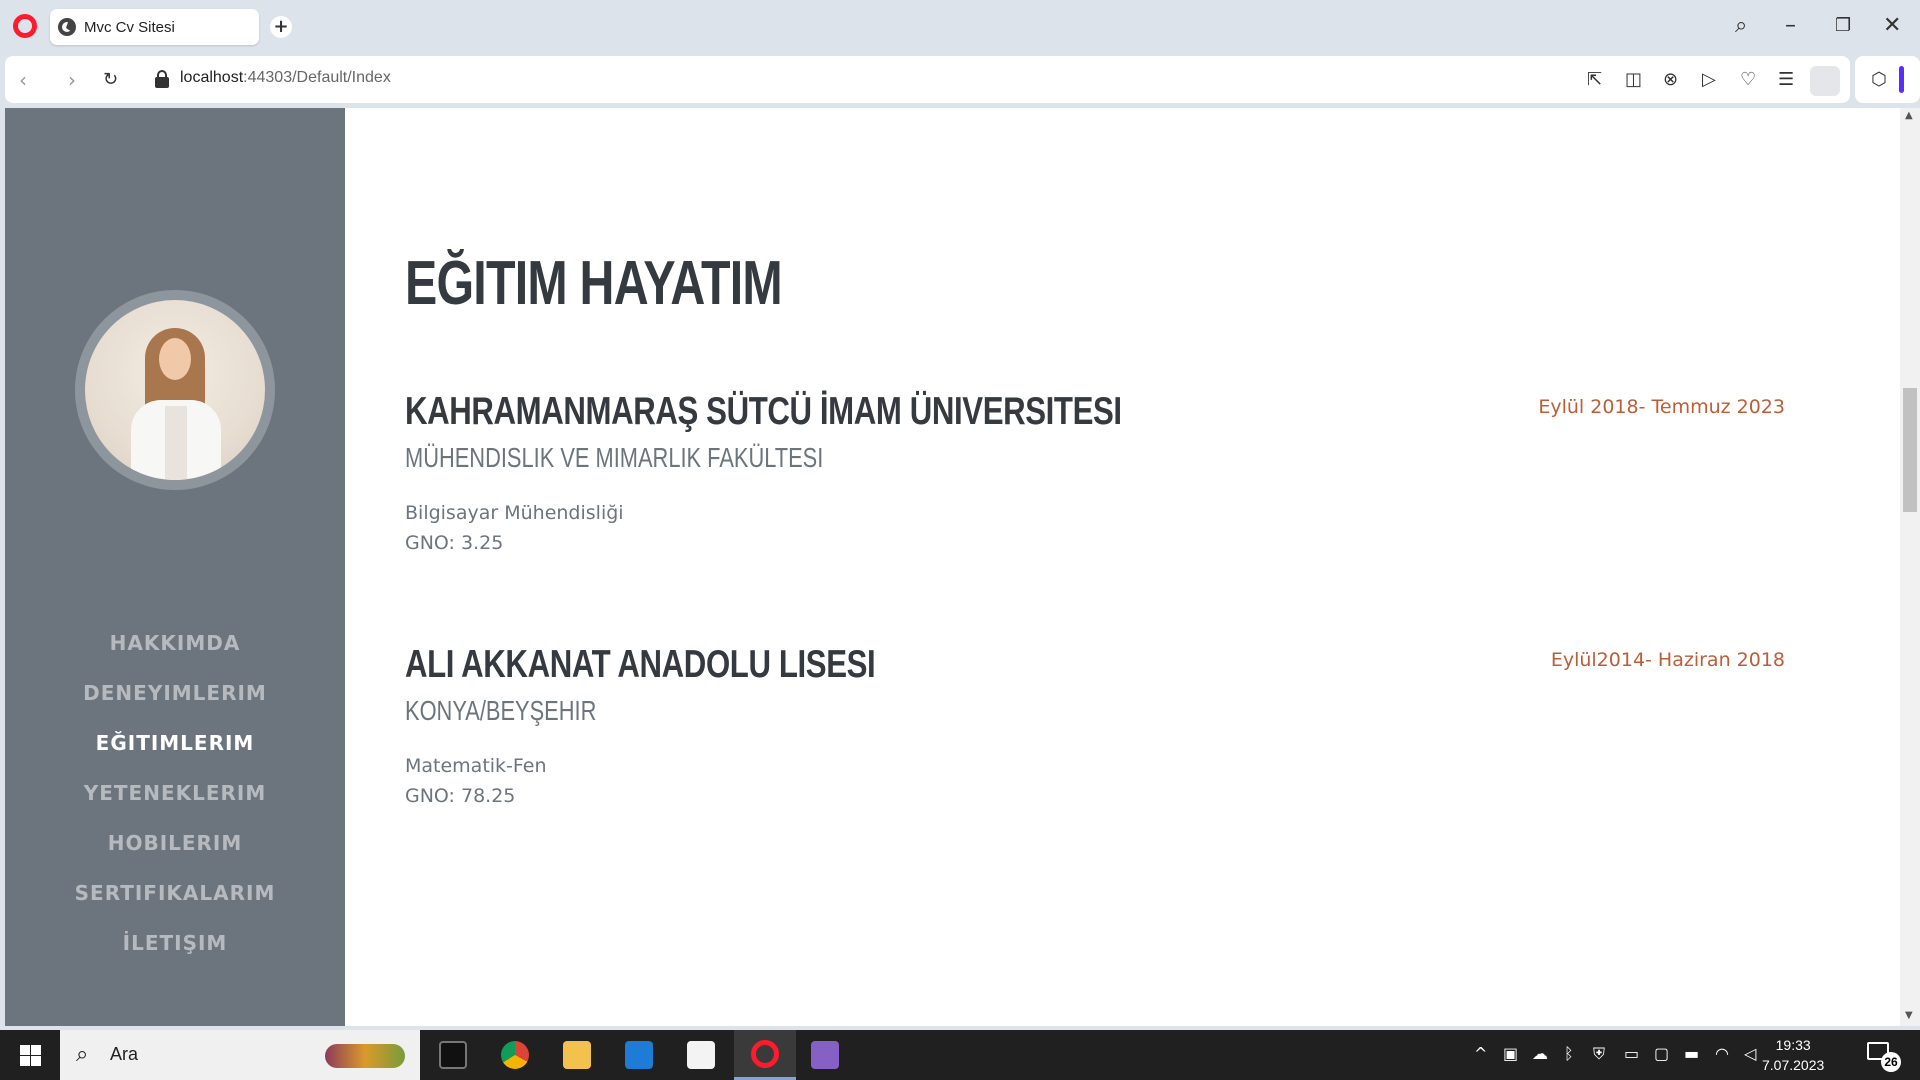 Image resolution: width=1920 pixels, height=1080 pixels. What do you see at coordinates (1793, 1065) in the screenshot?
I see `clock-date: 7.07.2023` at bounding box center [1793, 1065].